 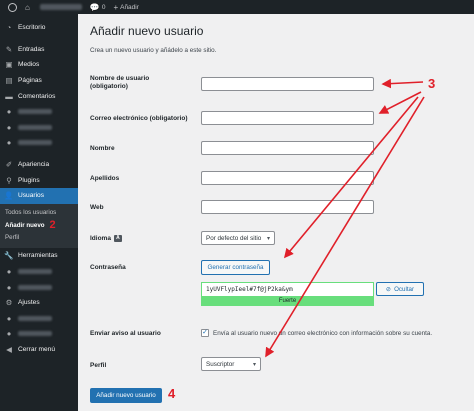 What do you see at coordinates (52, 225) in the screenshot?
I see `annotation-marker-2: 2` at bounding box center [52, 225].